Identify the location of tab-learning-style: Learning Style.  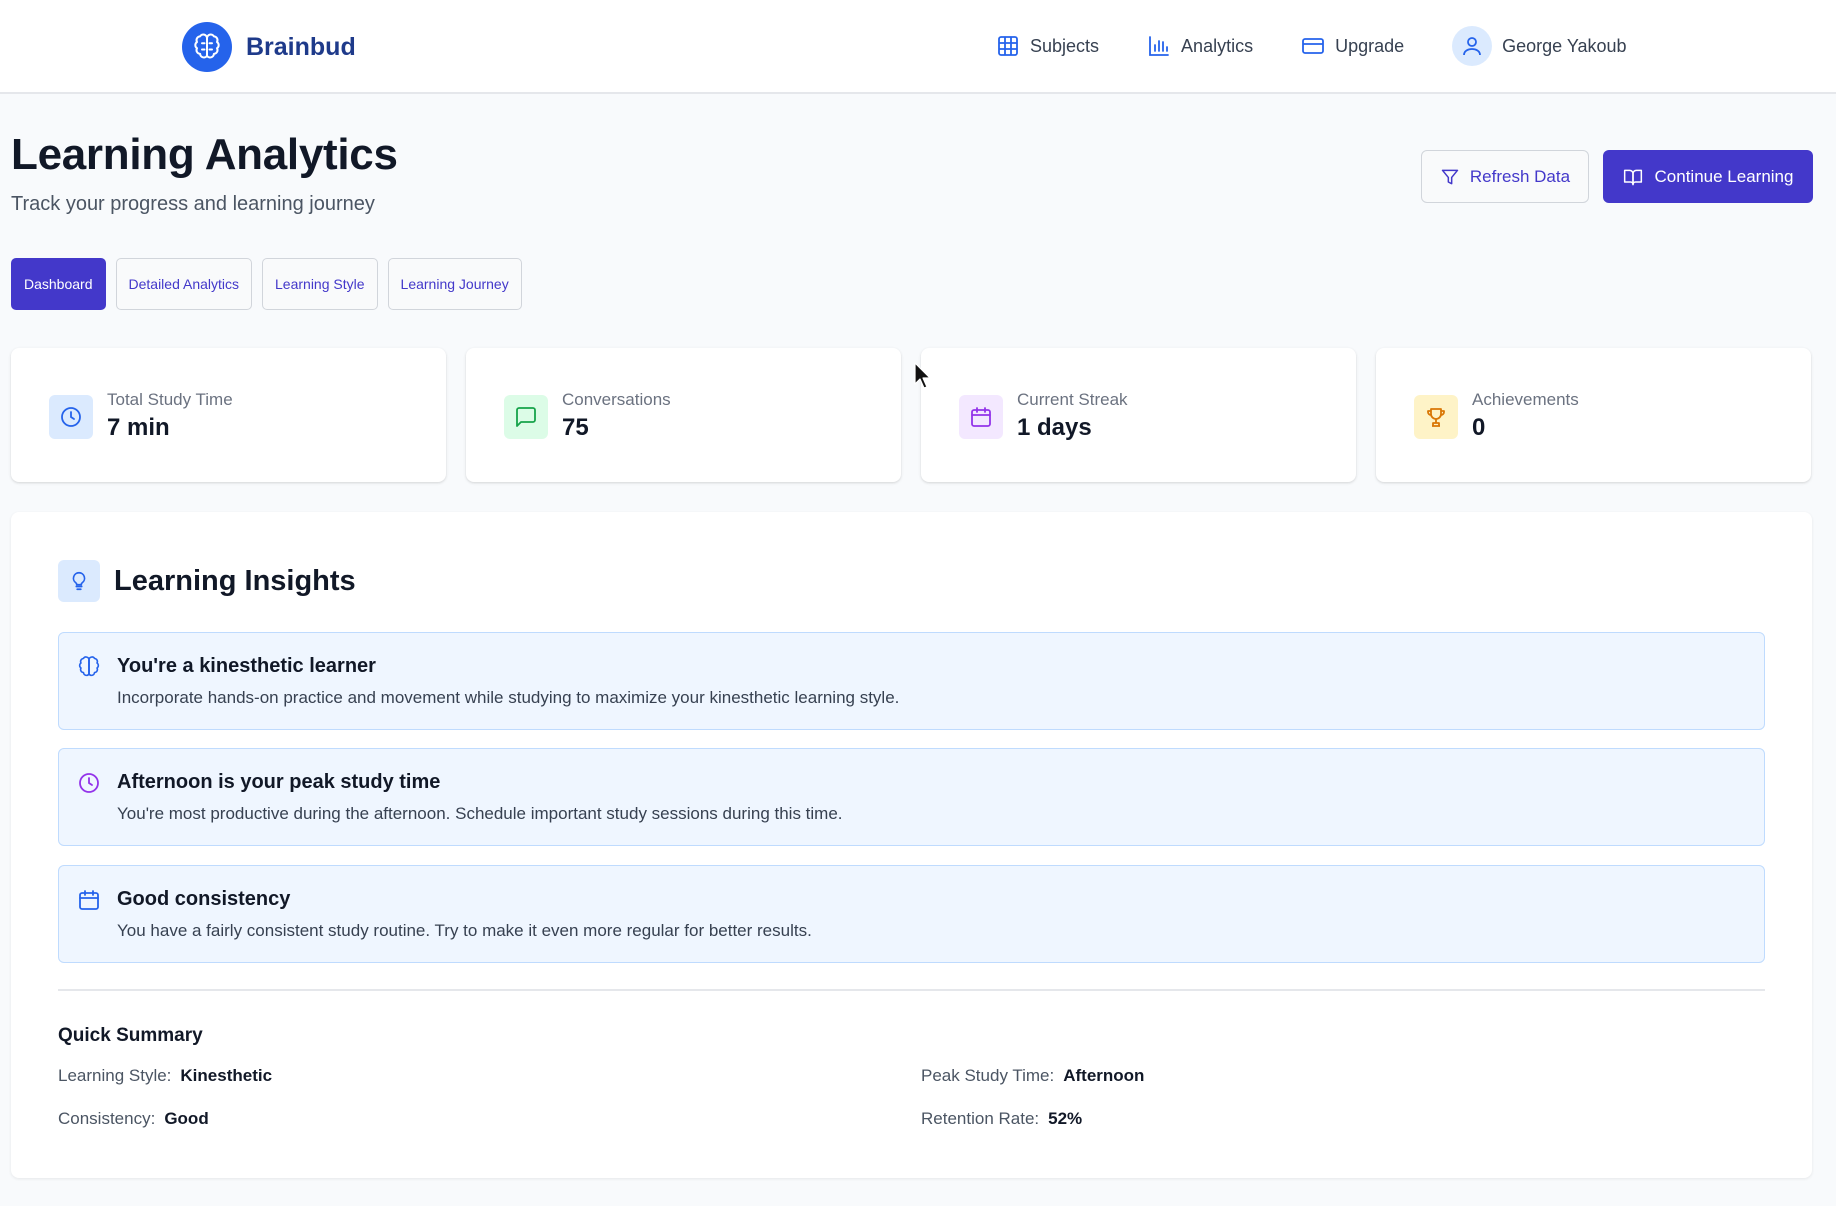
(320, 284).